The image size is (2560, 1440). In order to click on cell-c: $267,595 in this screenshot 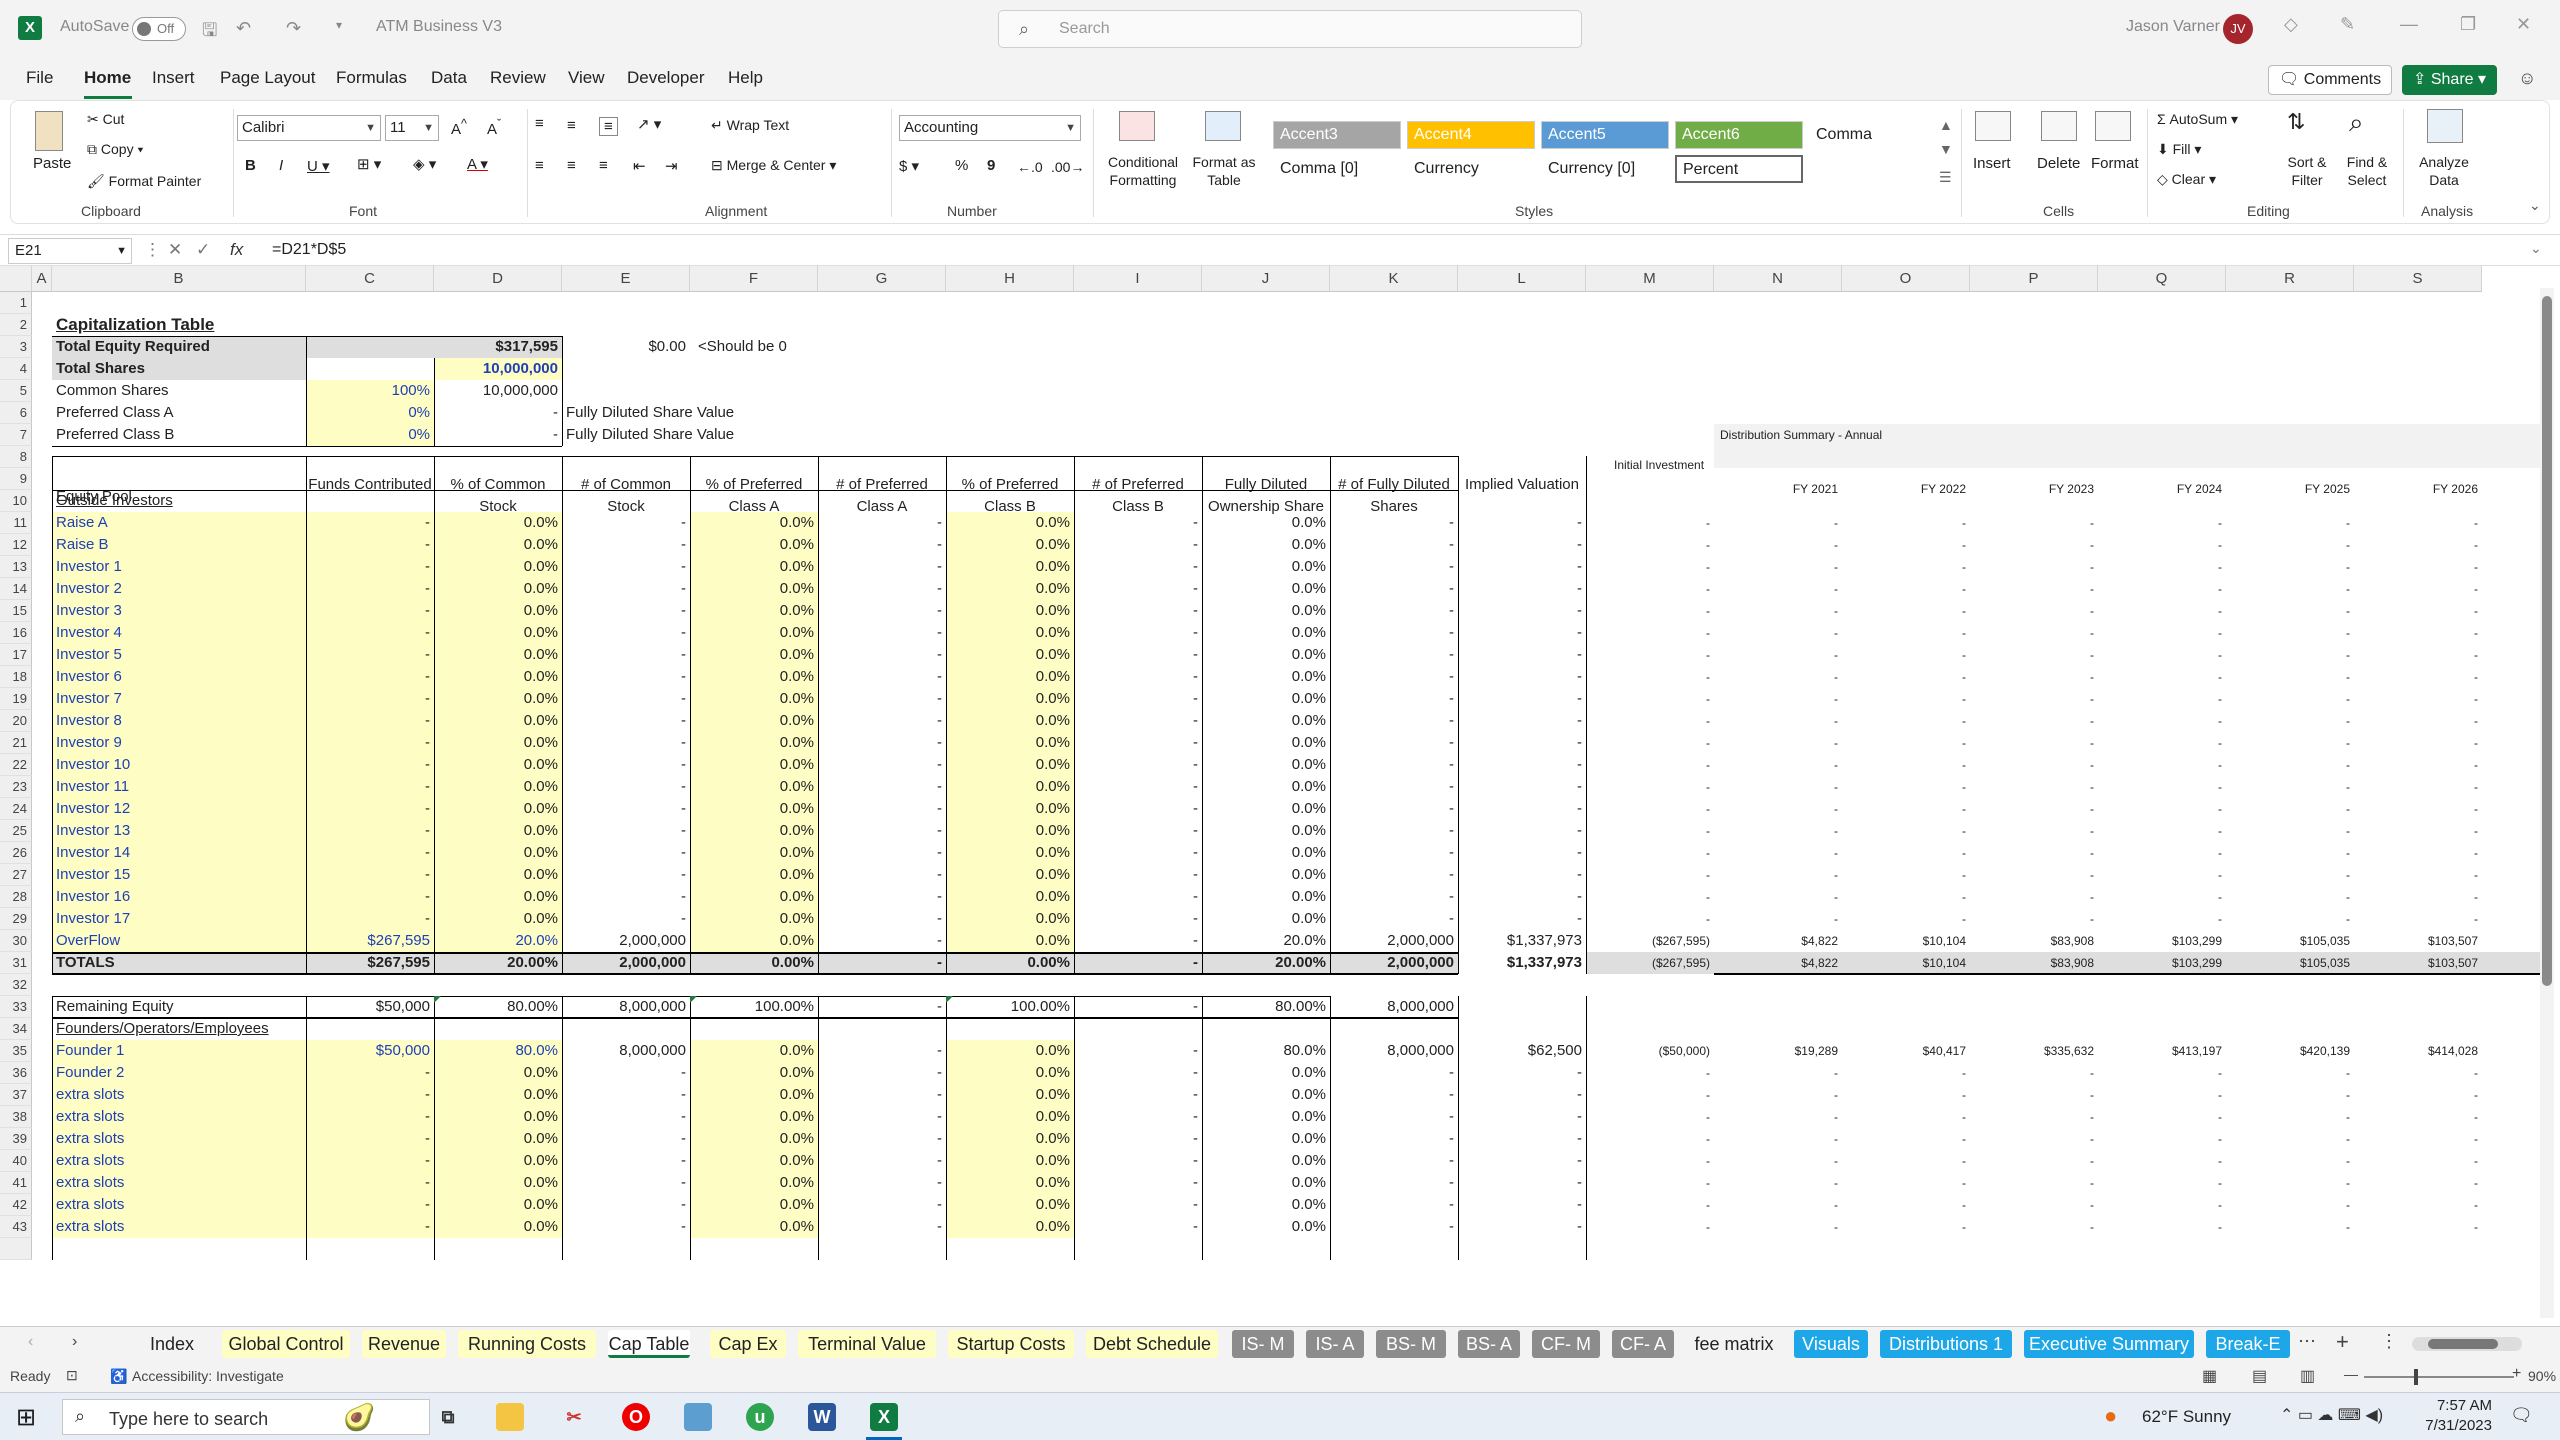, I will do `click(370, 941)`.